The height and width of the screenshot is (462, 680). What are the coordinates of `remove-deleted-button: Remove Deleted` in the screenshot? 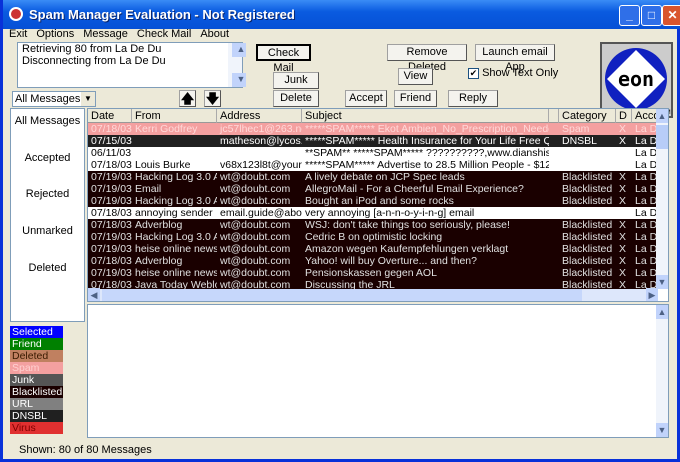 It's located at (427, 58).